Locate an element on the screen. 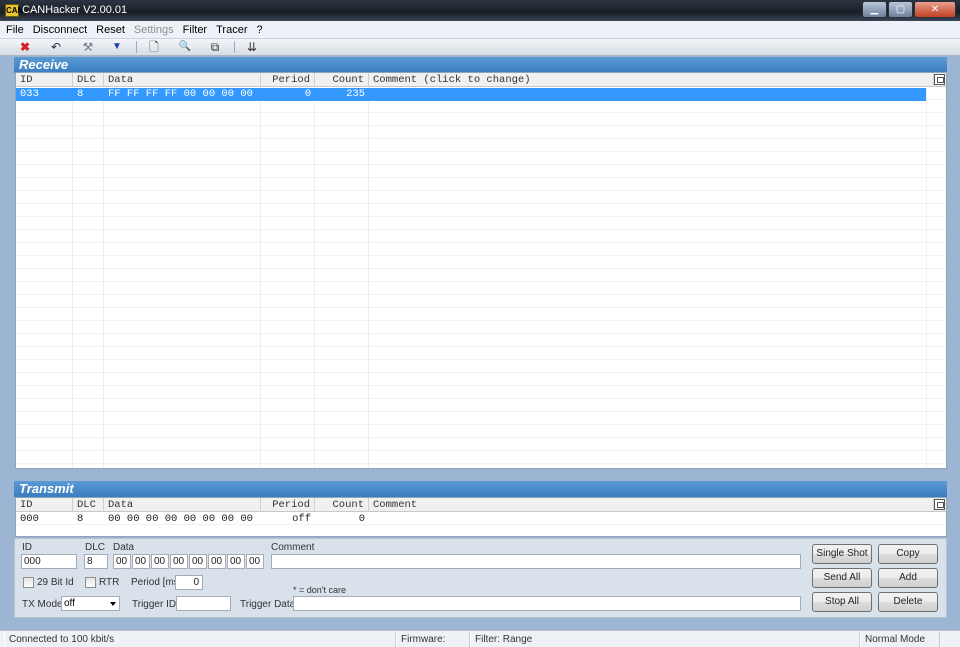 The image size is (960, 647). add-button: Add is located at coordinates (908, 578).